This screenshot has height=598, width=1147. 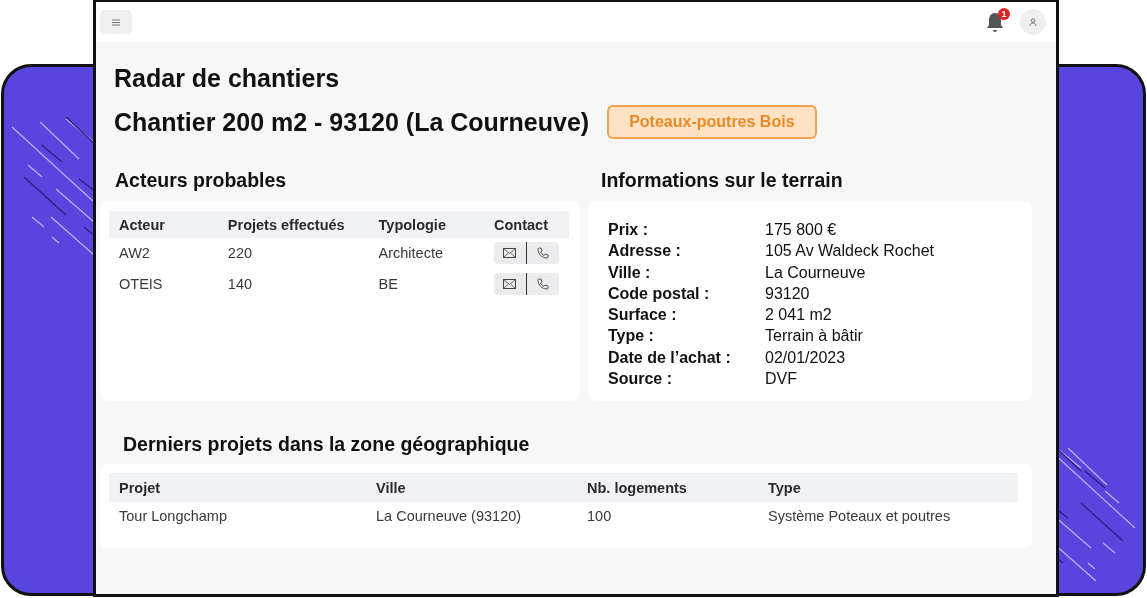 What do you see at coordinates (293, 253) in the screenshot?
I see `table-cell: 220` at bounding box center [293, 253].